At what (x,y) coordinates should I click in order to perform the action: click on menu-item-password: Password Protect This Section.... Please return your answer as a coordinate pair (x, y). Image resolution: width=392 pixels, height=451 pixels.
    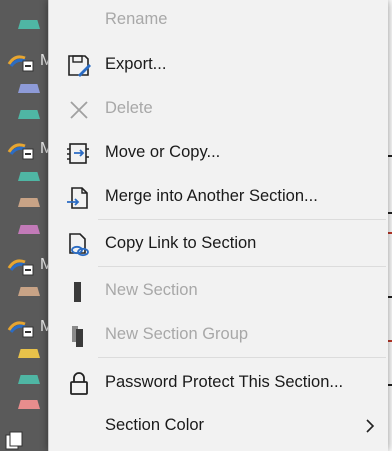
    Looking at the image, I should click on (218, 383).